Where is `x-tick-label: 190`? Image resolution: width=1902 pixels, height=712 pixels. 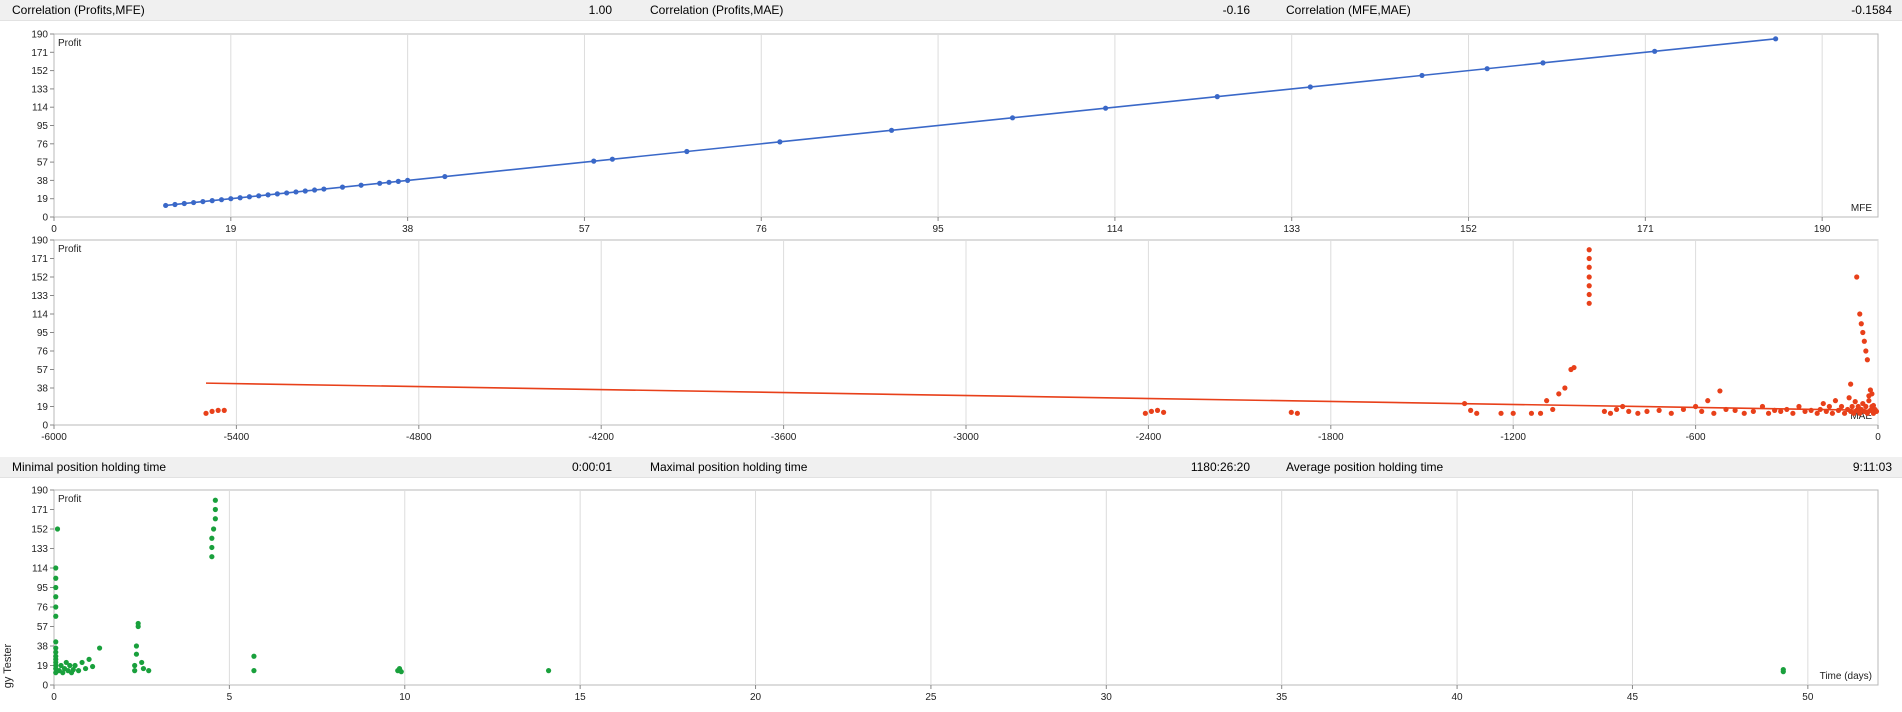 x-tick-label: 190 is located at coordinates (1822, 229).